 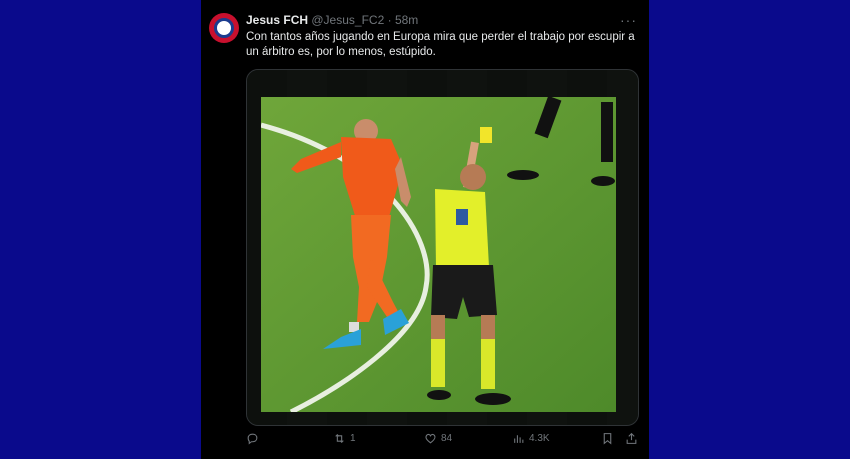 I want to click on bookmark-button, so click(x=607, y=438).